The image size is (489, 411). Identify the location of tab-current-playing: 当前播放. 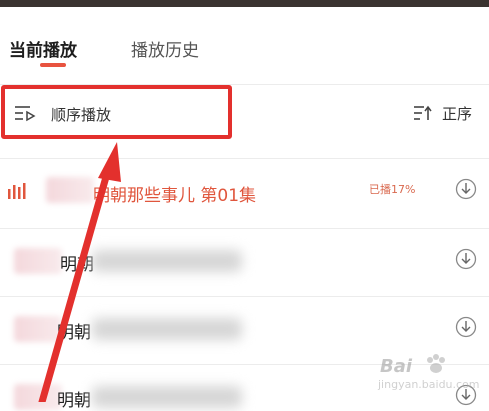
(43, 48).